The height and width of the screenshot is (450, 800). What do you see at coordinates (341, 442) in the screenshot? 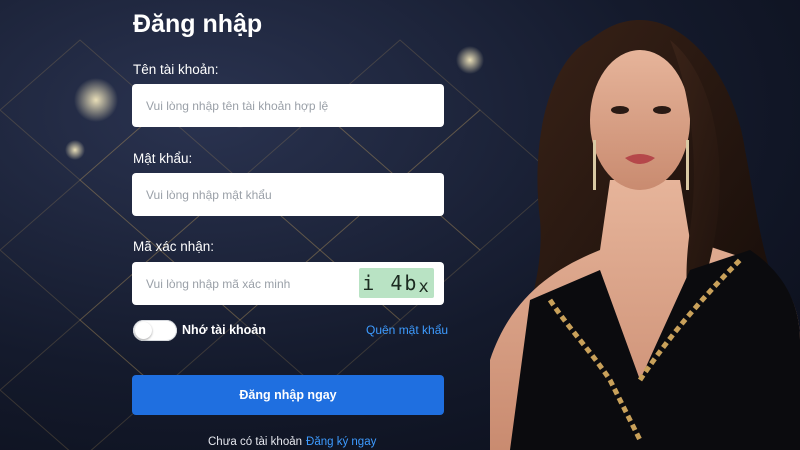
I see `signup-link: Đăng ký ngay` at bounding box center [341, 442].